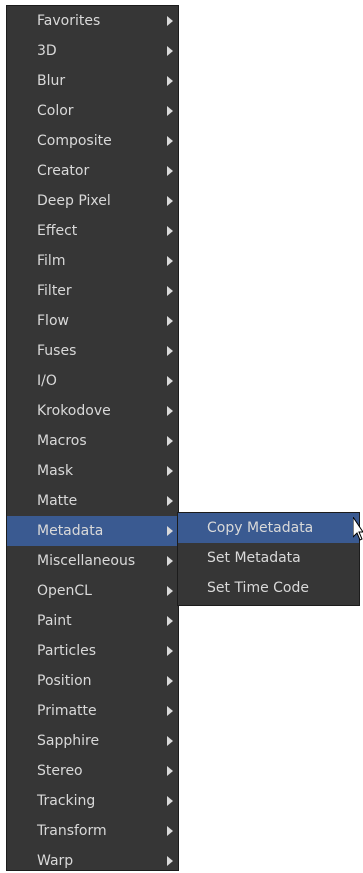 This screenshot has height=873, width=363. What do you see at coordinates (86, 561) in the screenshot?
I see `menu-item-label: Miscellaneous` at bounding box center [86, 561].